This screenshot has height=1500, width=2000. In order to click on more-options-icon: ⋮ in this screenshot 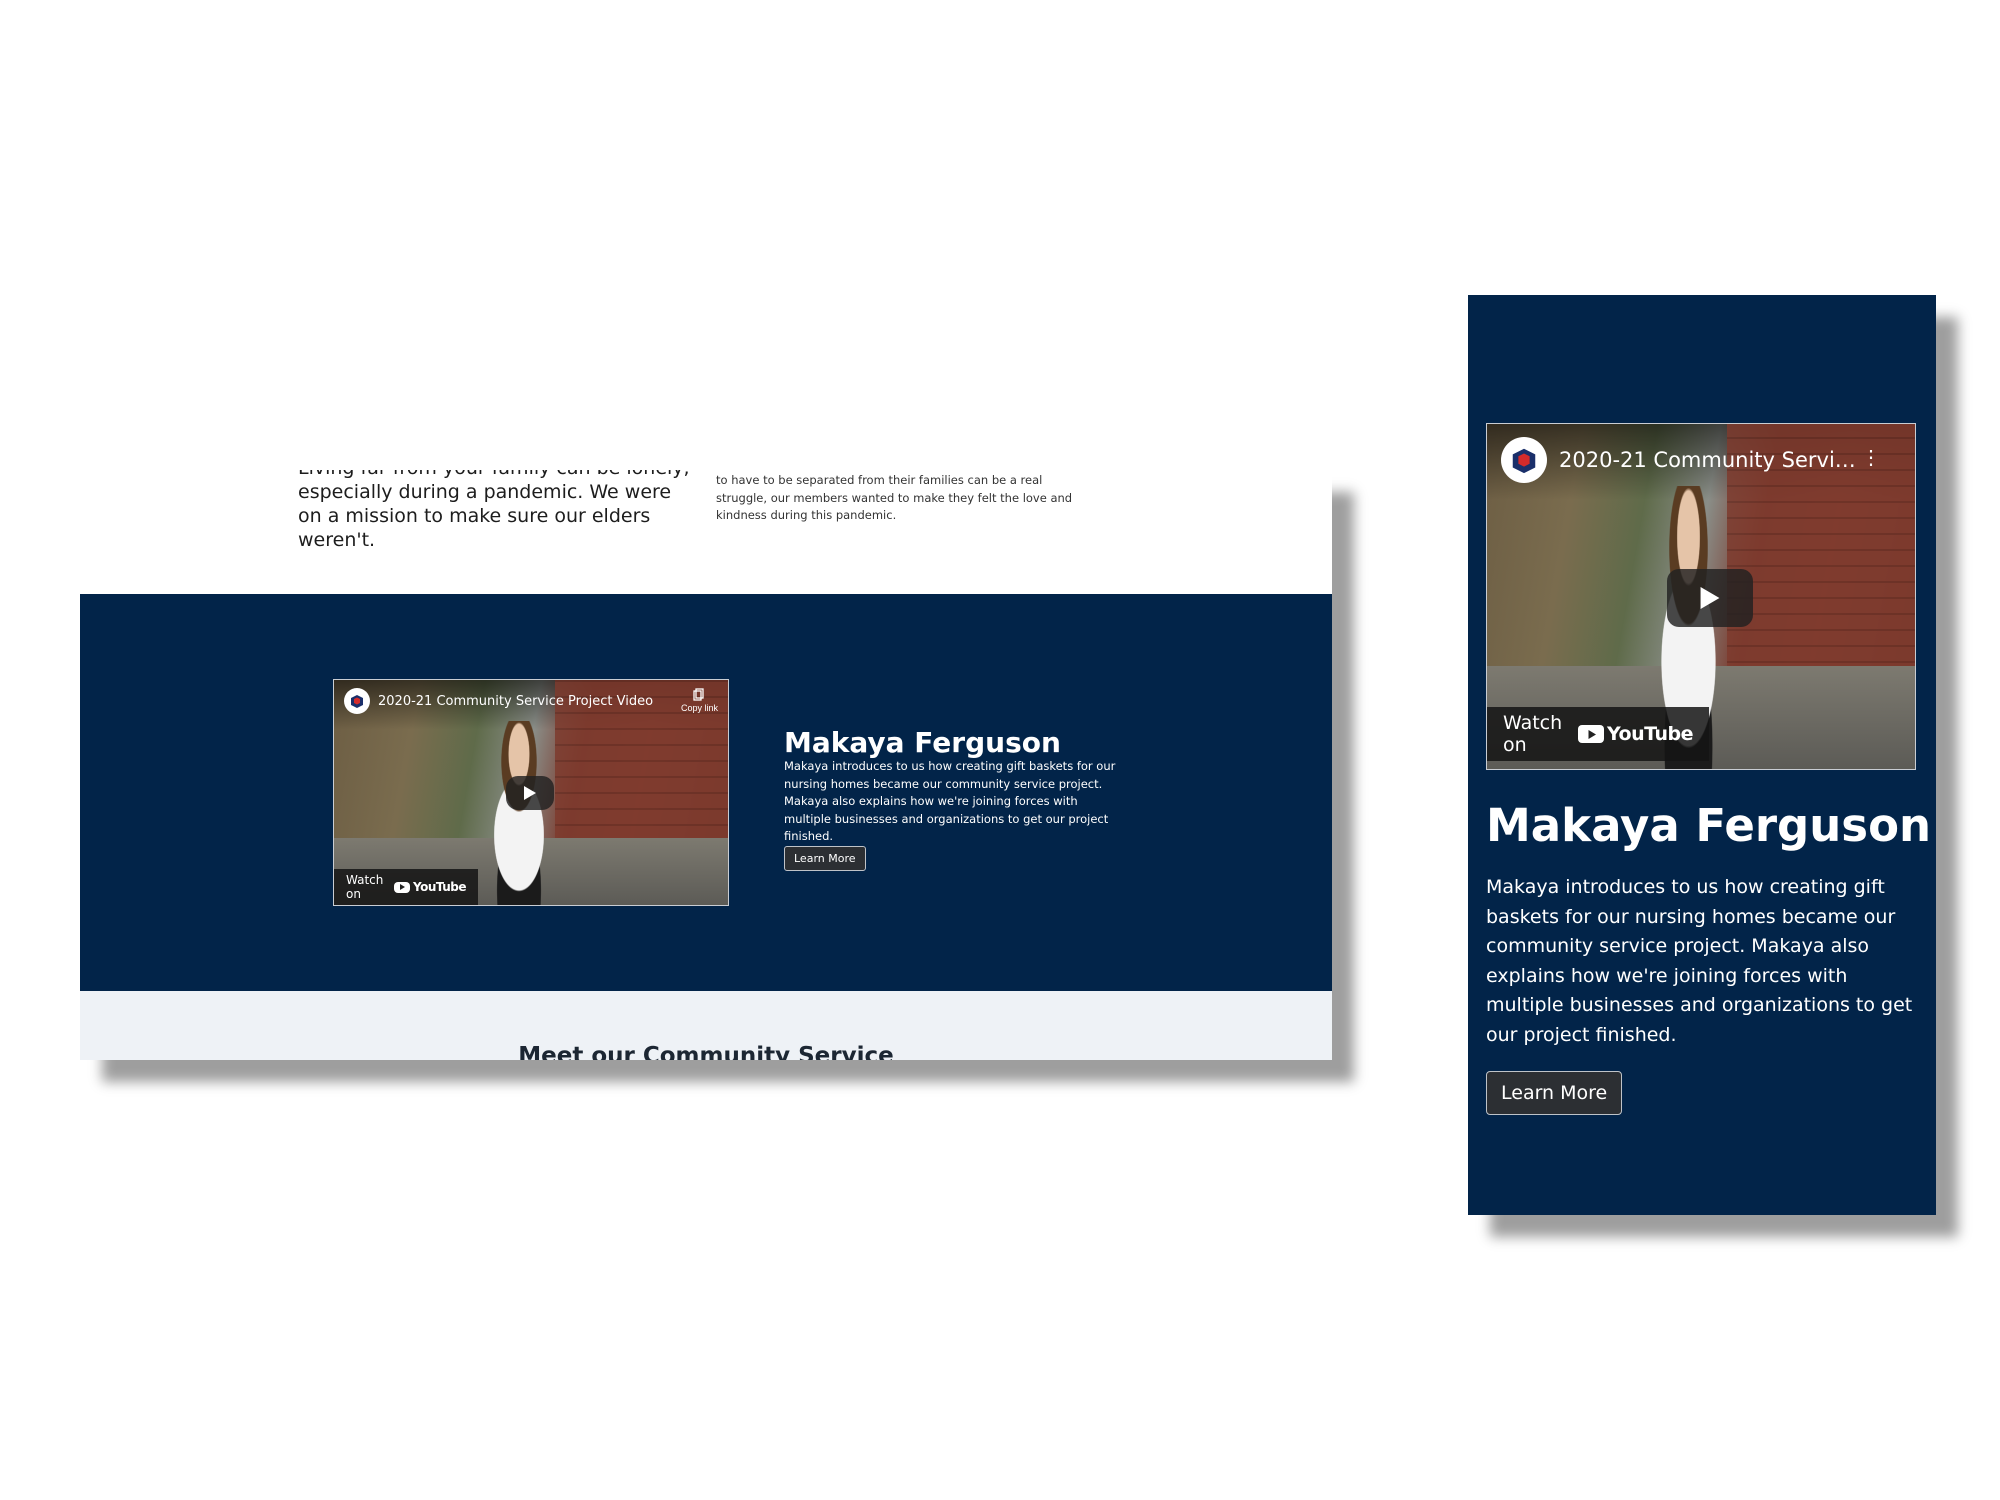, I will do `click(1871, 458)`.